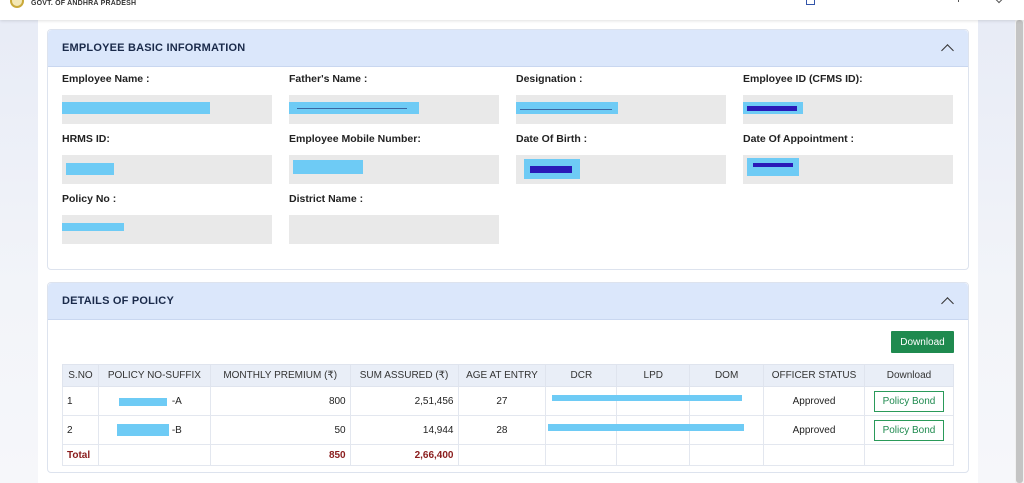 The image size is (1024, 483). Describe the element at coordinates (154, 48) in the screenshot. I see `basic-info-title: EMPLOYEE BASIC INFORMATION` at that location.